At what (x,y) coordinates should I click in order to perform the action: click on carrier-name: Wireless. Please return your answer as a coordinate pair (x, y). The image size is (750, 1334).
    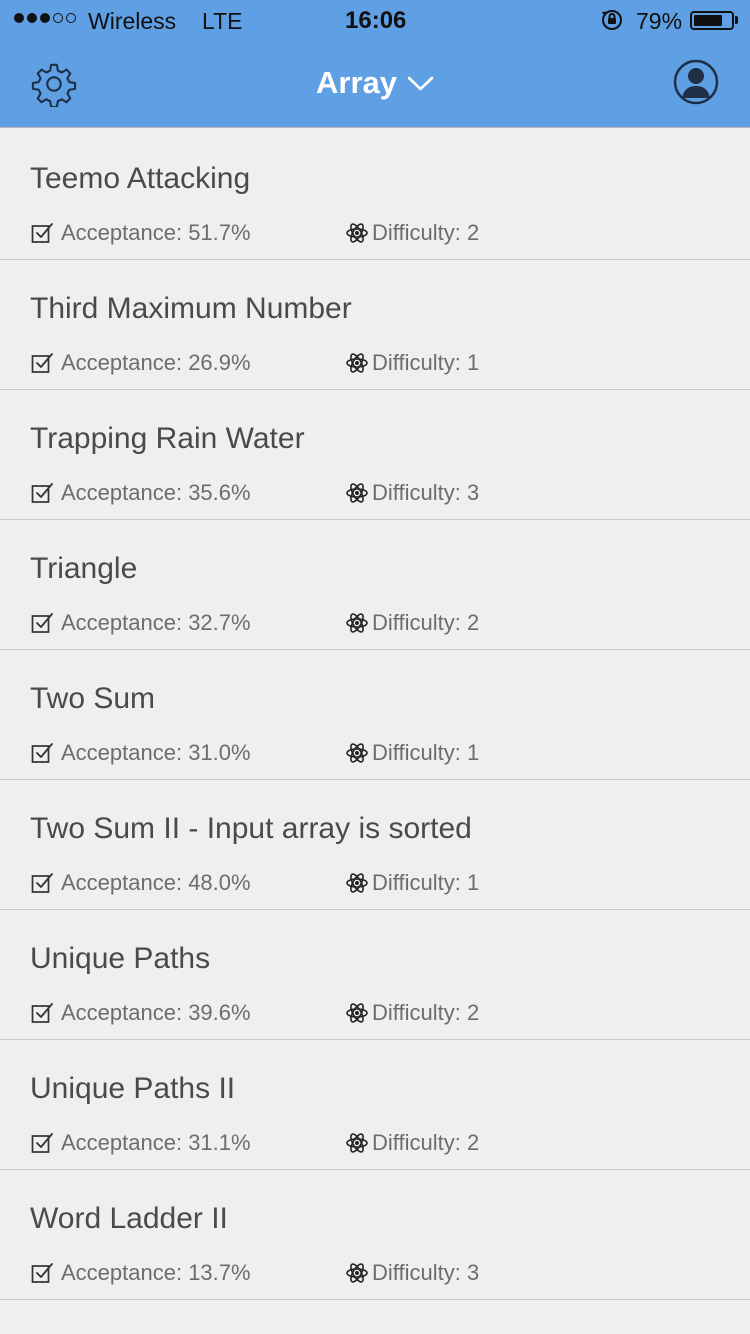
    Looking at the image, I should click on (132, 21).